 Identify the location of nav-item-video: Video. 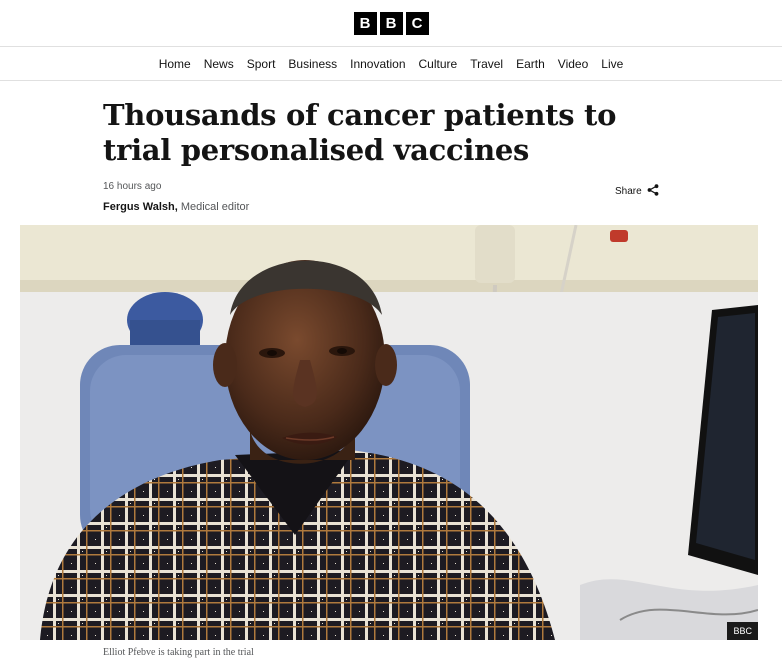
(573, 64).